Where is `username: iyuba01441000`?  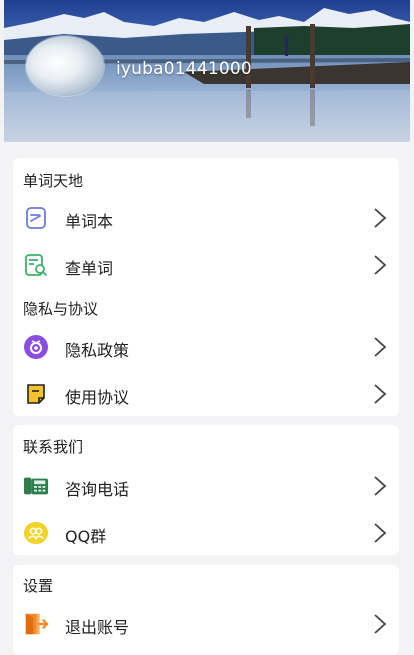 username: iyuba01441000 is located at coordinates (184, 69).